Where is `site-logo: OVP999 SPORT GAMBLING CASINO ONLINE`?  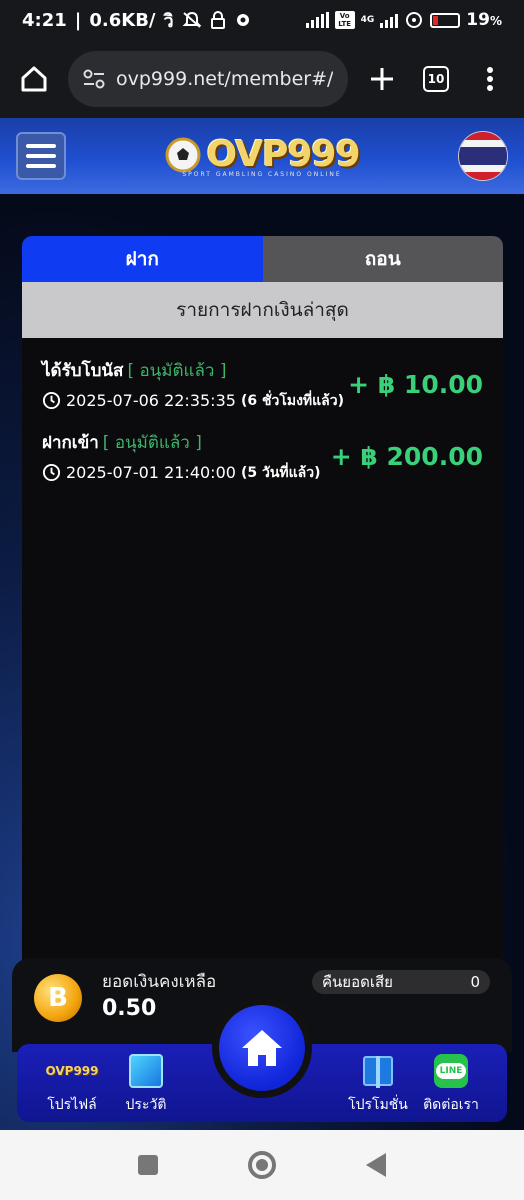 site-logo: OVP999 SPORT GAMBLING CASINO ONLINE is located at coordinates (262, 156).